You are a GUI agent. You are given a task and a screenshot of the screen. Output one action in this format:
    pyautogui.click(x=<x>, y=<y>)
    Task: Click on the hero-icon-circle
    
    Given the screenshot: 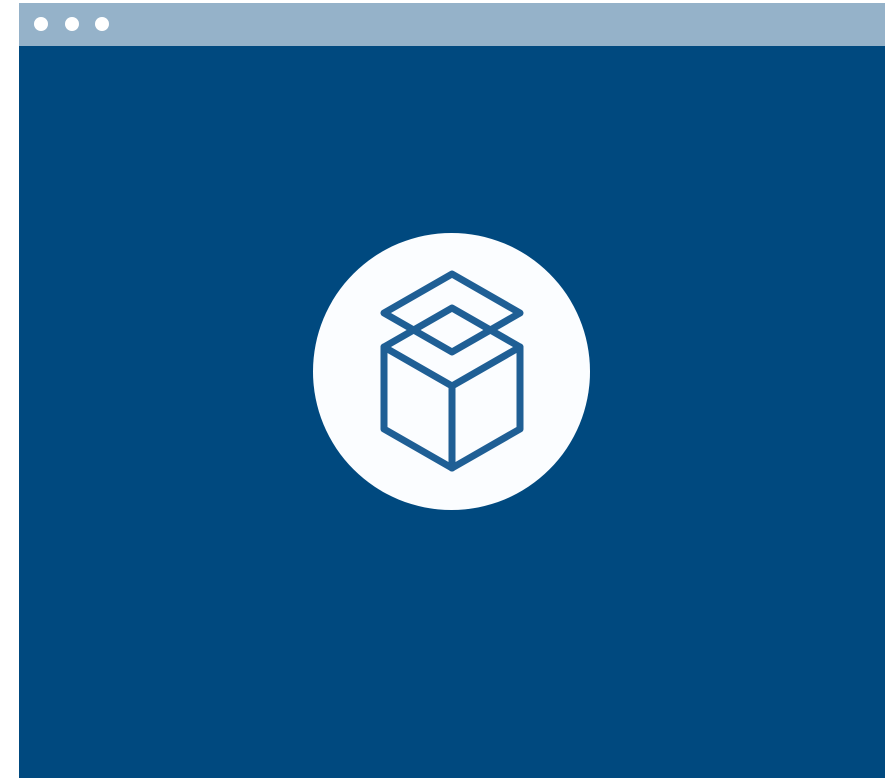 What is the action you would take?
    pyautogui.click(x=451, y=371)
    